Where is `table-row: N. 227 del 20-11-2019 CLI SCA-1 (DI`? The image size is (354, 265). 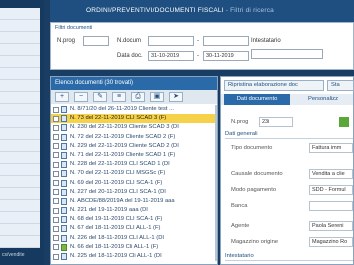 table-row: N. 227 del 20-11-2019 CLI SCA-1 (DI is located at coordinates (134, 192).